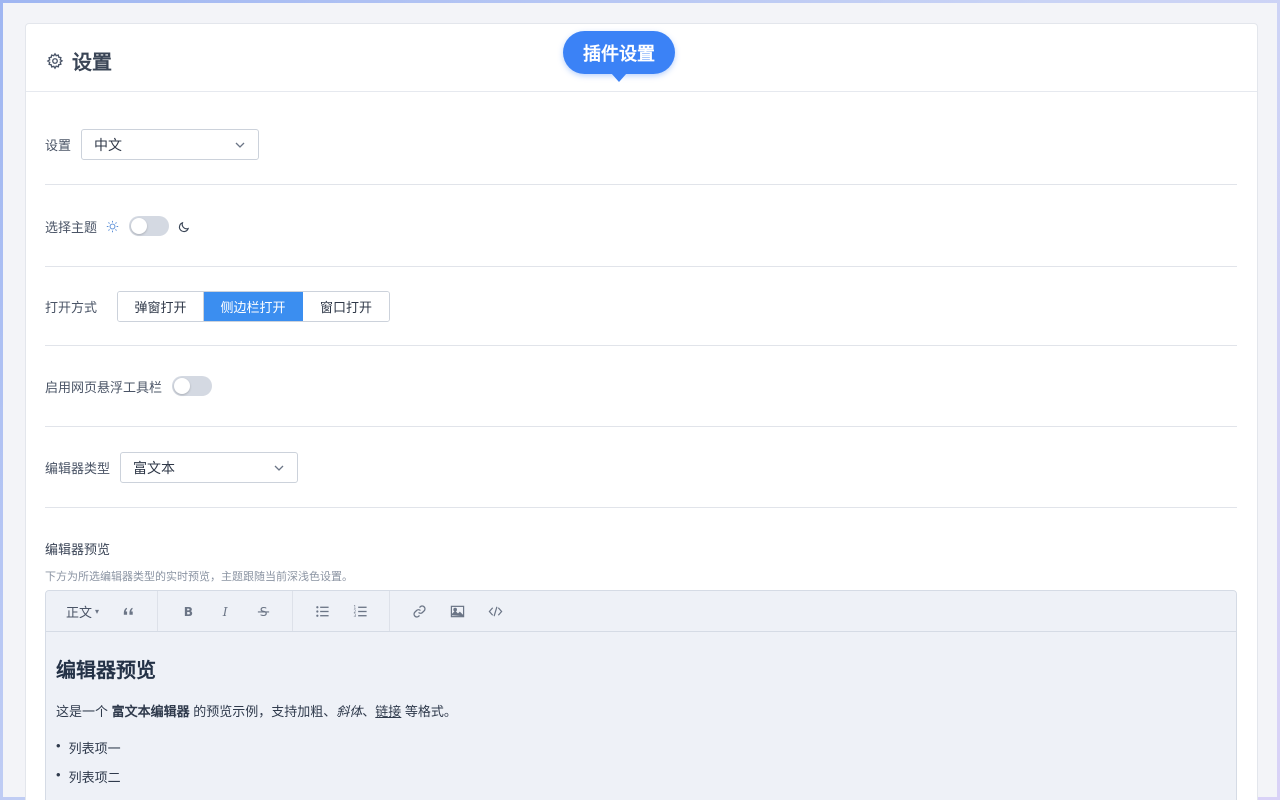  What do you see at coordinates (419, 611) in the screenshot?
I see `link-icon` at bounding box center [419, 611].